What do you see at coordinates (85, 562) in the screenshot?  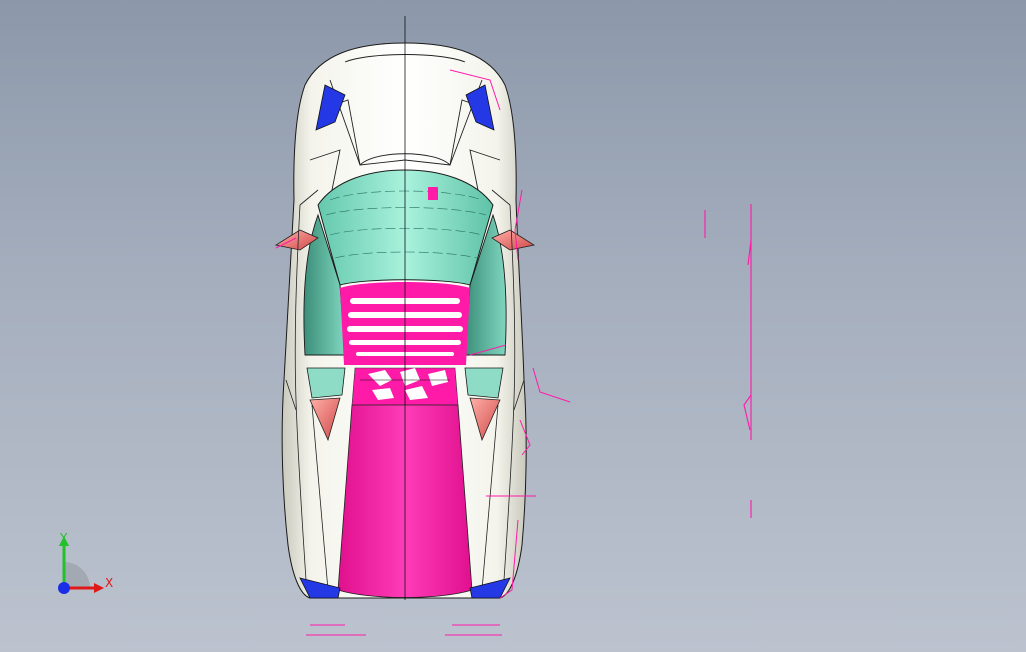 I see `axis-triad: Y X` at bounding box center [85, 562].